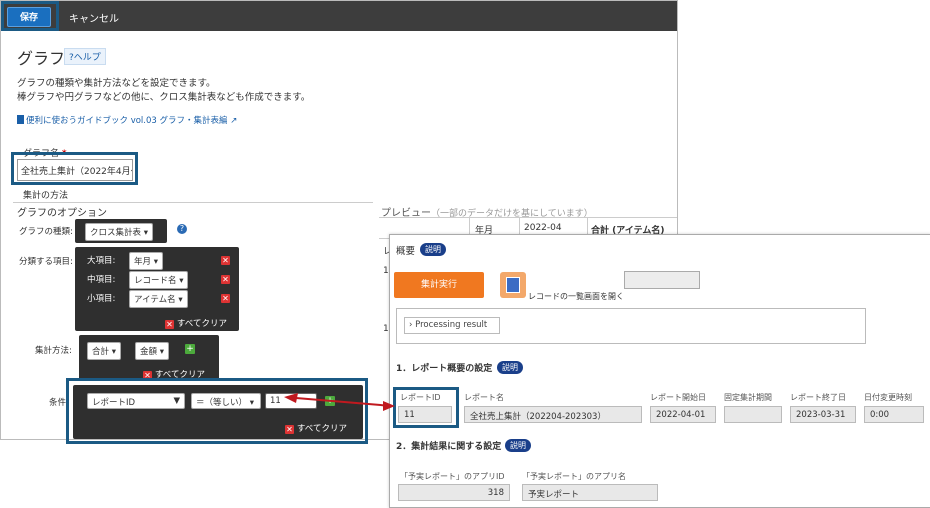 This screenshot has width=930, height=508. What do you see at coordinates (155, 300) in the screenshot?
I see `minor-value: アイテム名` at bounding box center [155, 300].